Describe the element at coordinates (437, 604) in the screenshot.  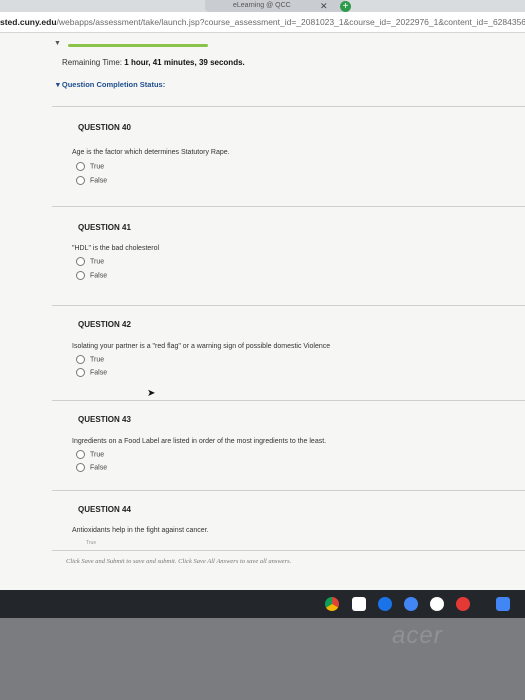
I see `youtube-icon` at that location.